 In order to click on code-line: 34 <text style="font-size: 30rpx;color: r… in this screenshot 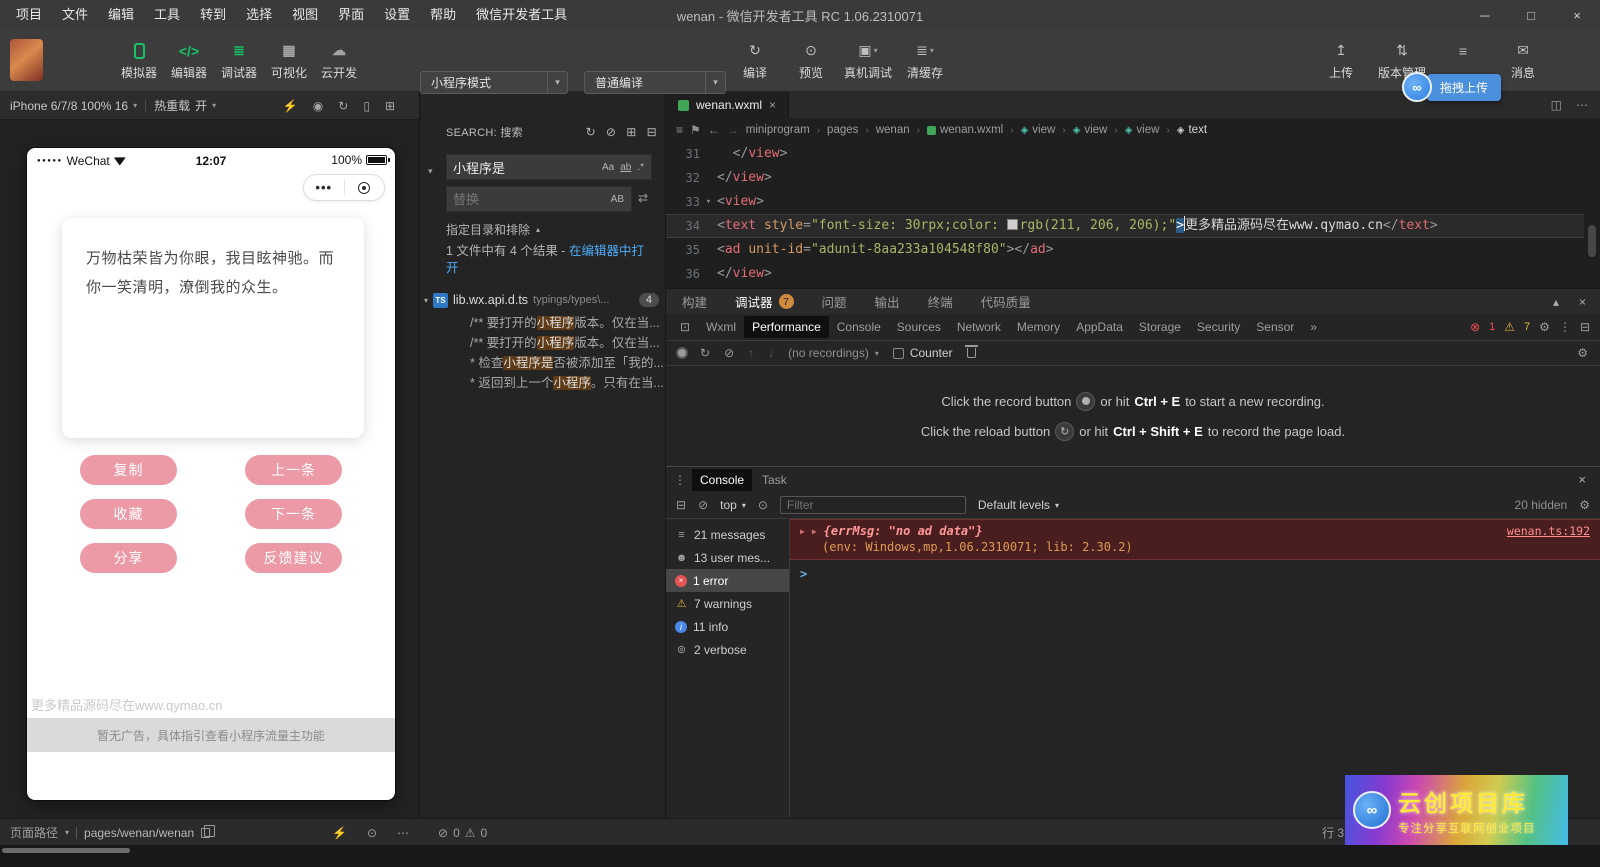, I will do `click(1125, 226)`.